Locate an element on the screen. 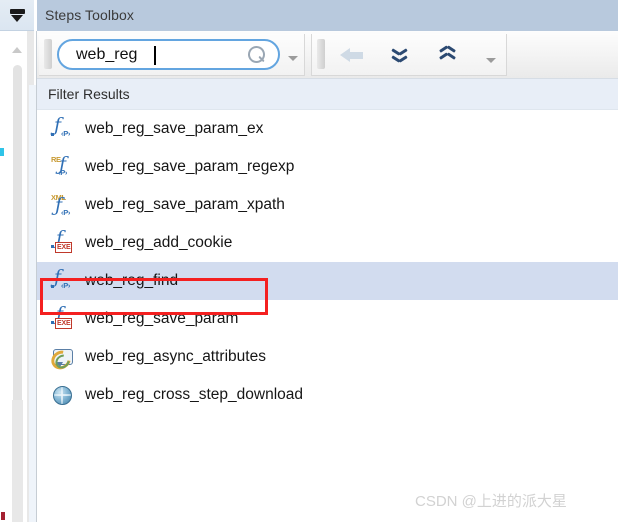  search-input: web_reg is located at coordinates (168, 54).